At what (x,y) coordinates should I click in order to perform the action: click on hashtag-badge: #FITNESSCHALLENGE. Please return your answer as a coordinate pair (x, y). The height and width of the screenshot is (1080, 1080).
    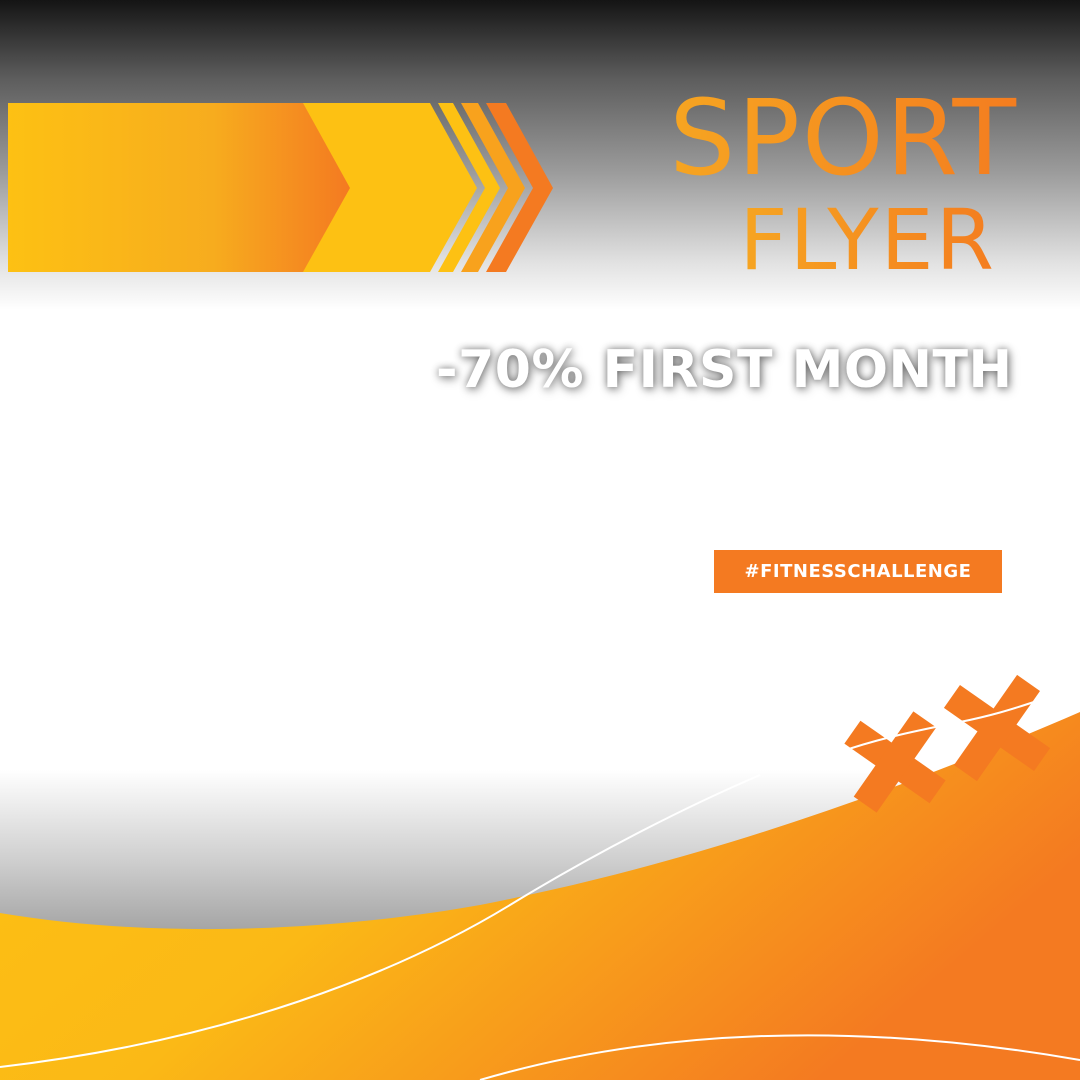
    Looking at the image, I should click on (858, 571).